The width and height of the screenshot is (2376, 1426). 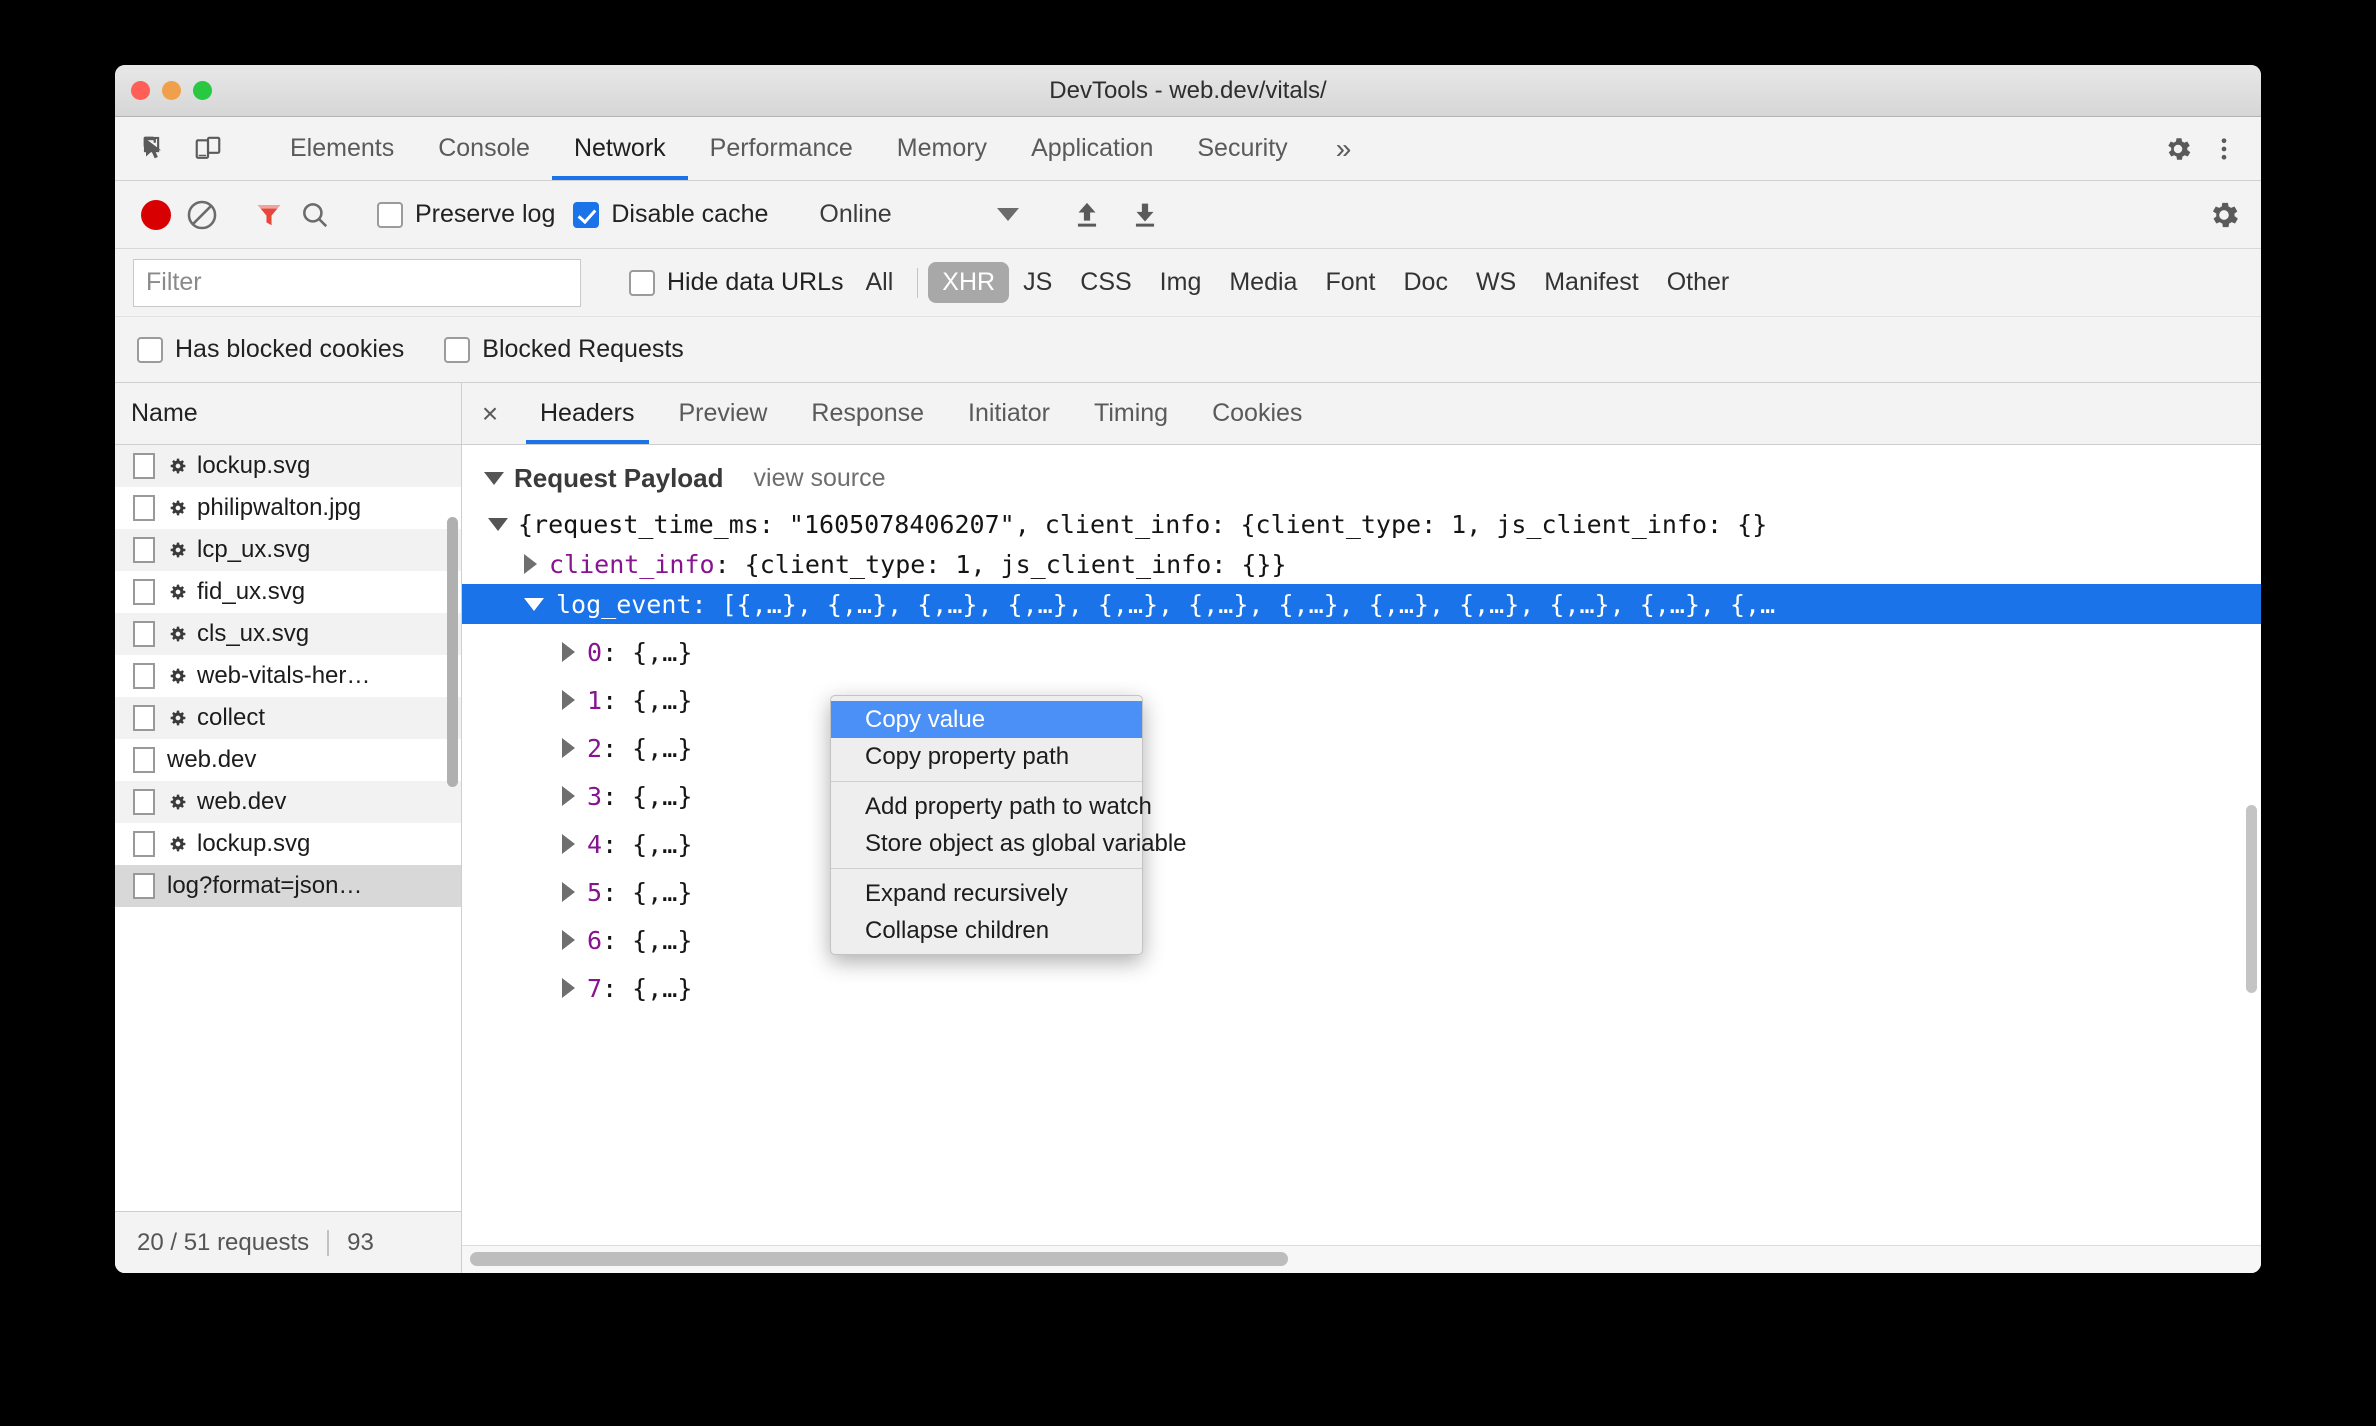 What do you see at coordinates (452, 652) in the screenshot?
I see `request-list-scrollbar` at bounding box center [452, 652].